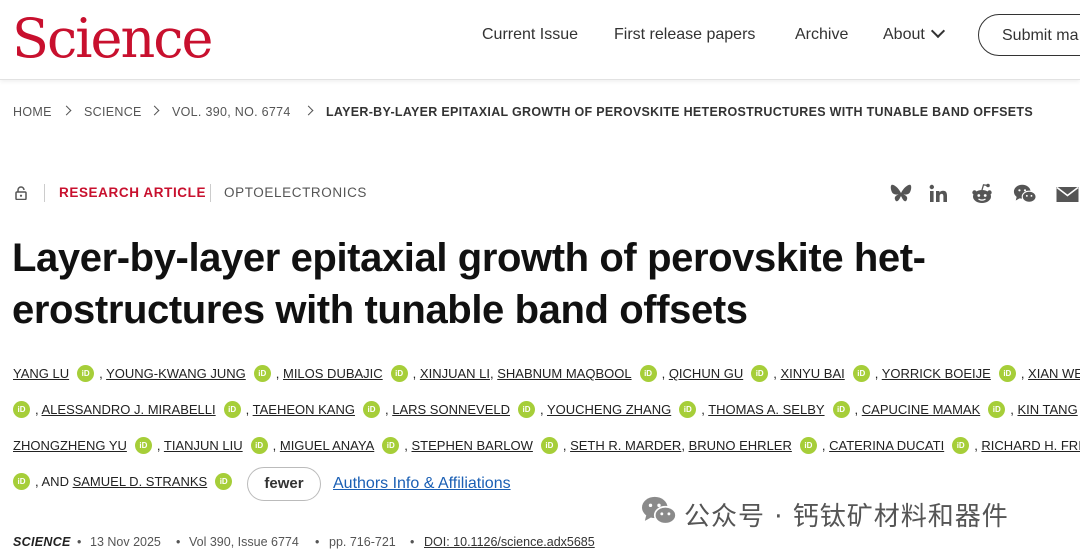 The width and height of the screenshot is (1080, 553). What do you see at coordinates (244, 542) in the screenshot?
I see `issue-info: Vol 390, Issue 6774` at bounding box center [244, 542].